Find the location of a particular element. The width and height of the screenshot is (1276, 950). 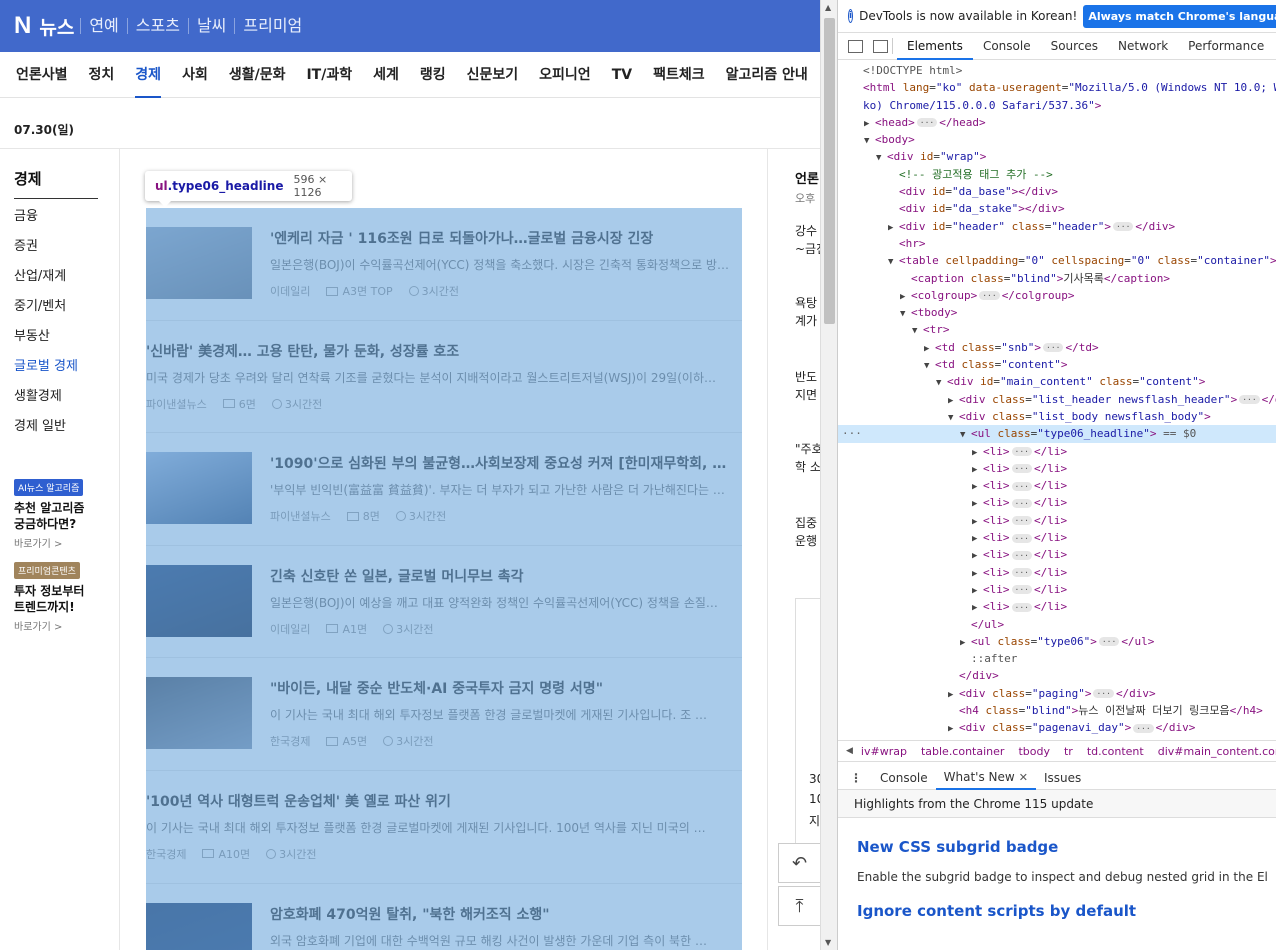

top-link: 날씨 is located at coordinates (210, 26).